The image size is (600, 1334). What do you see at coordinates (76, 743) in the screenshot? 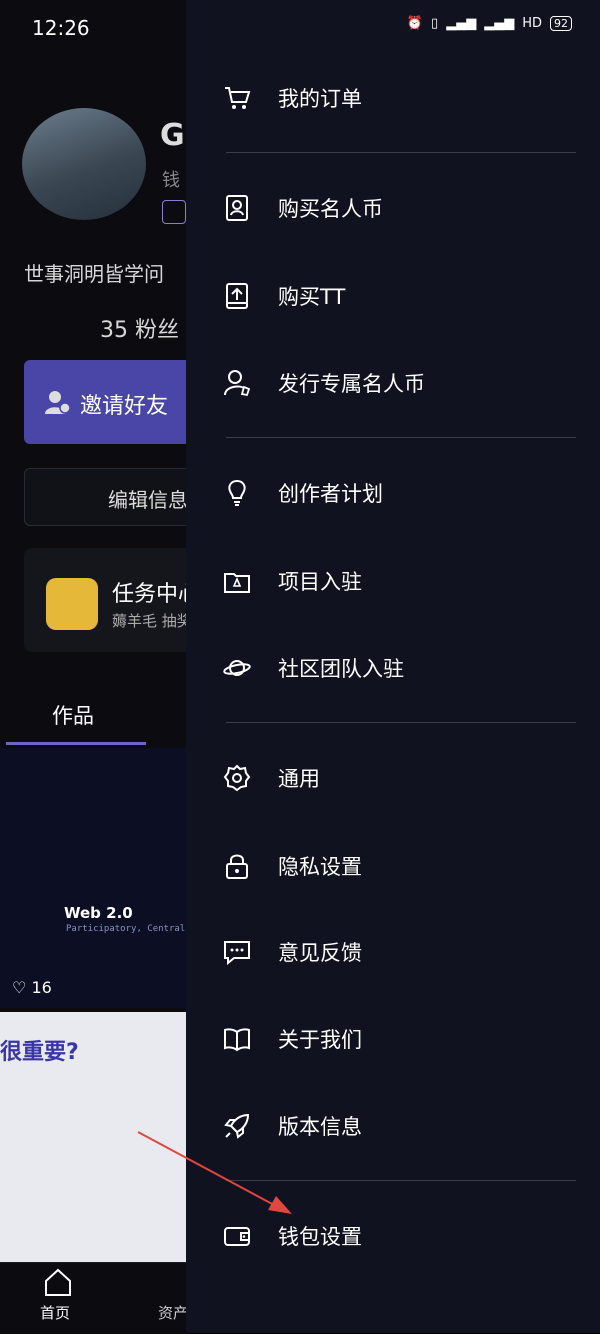
I see `tab-indicator` at bounding box center [76, 743].